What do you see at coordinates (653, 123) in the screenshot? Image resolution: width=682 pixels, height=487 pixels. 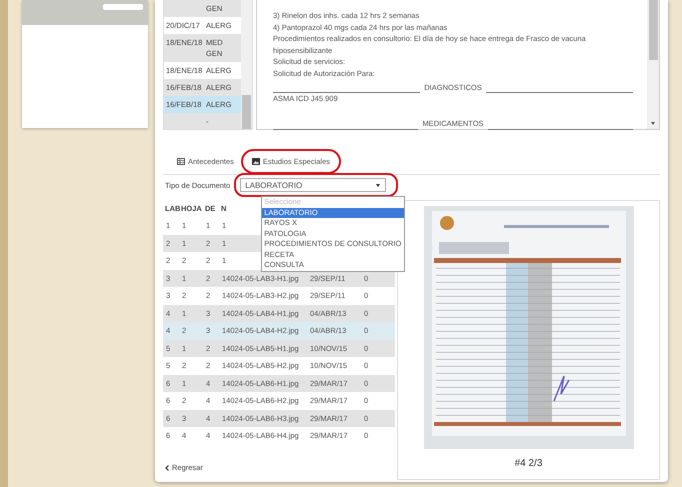 I see `scroll-down-icon` at bounding box center [653, 123].